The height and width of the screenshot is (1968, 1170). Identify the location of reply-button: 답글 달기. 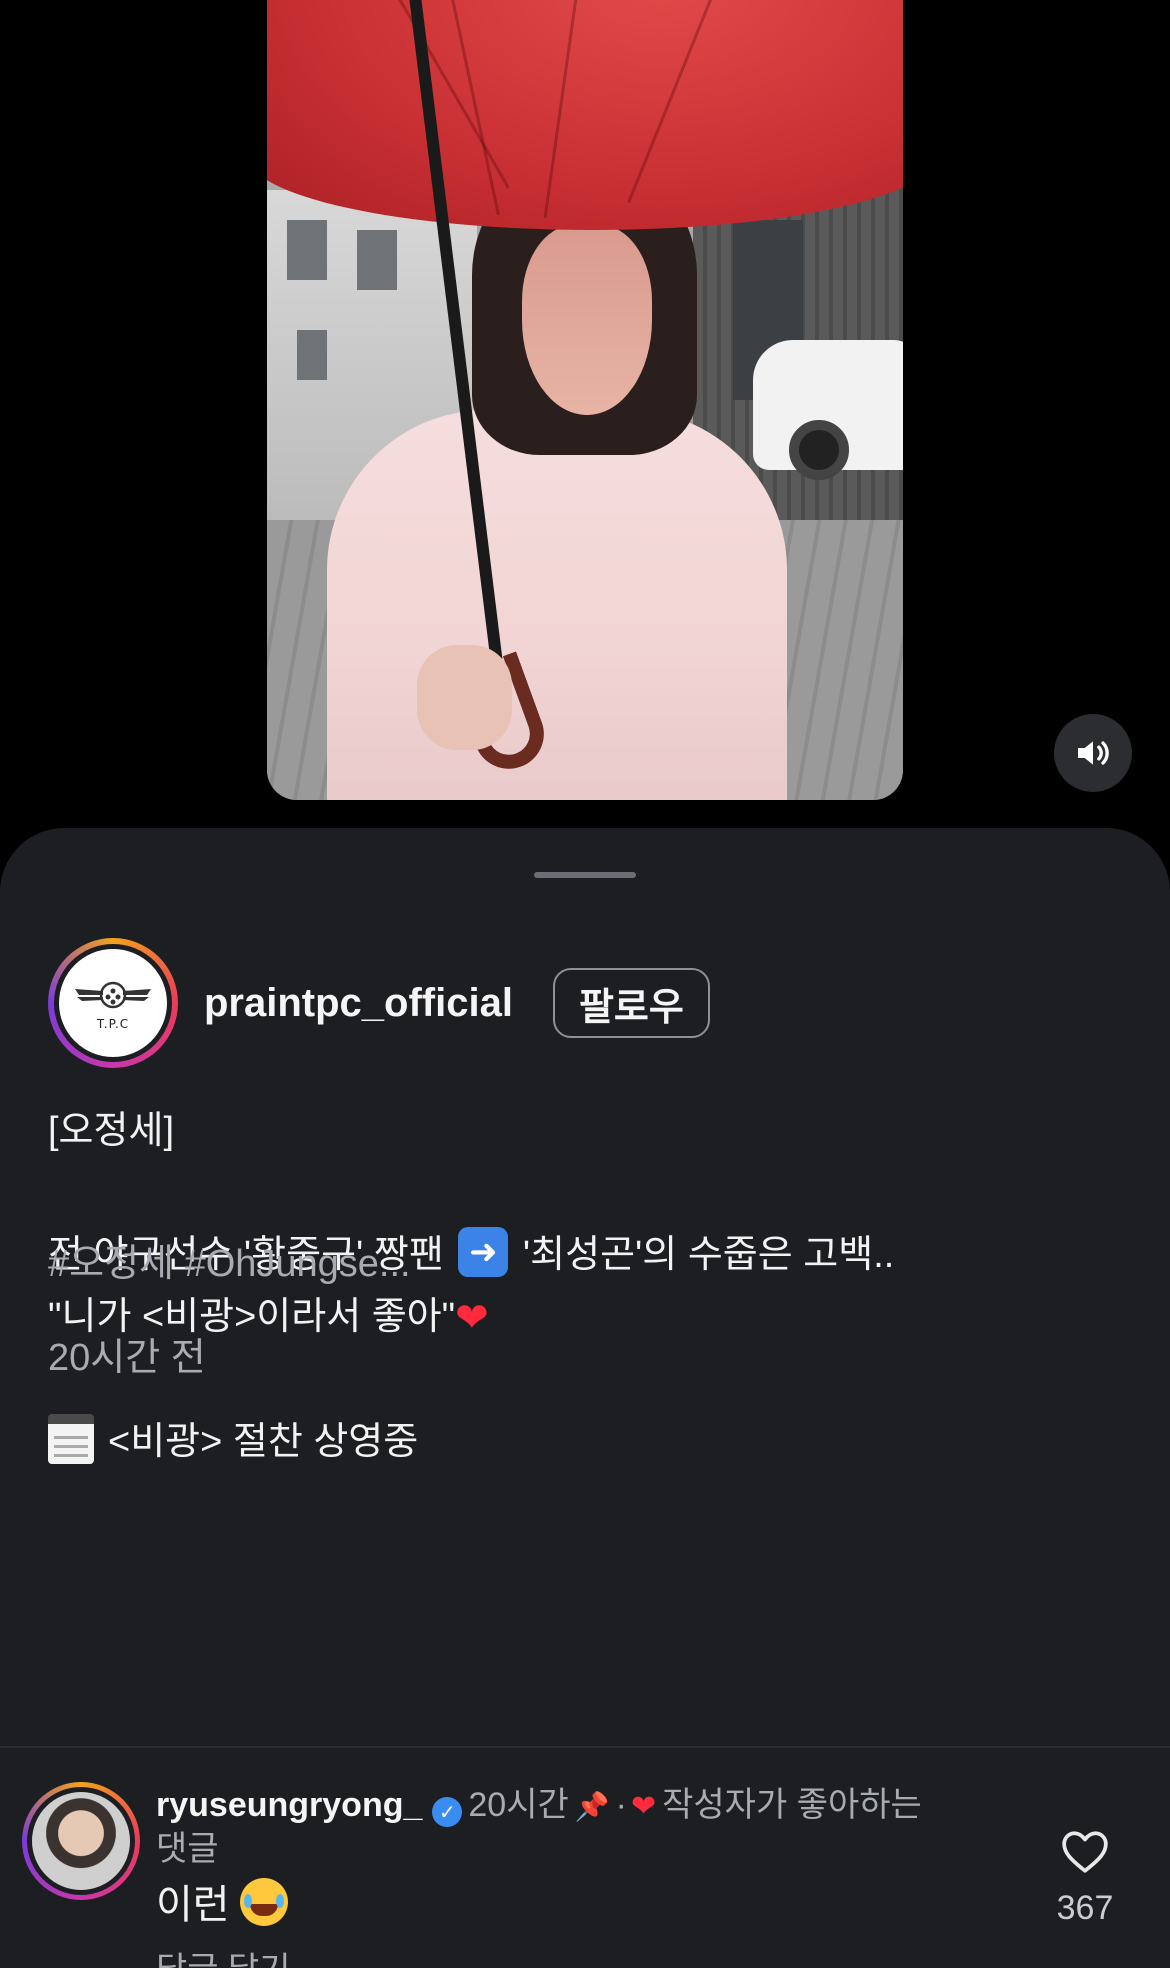
(223, 1955).